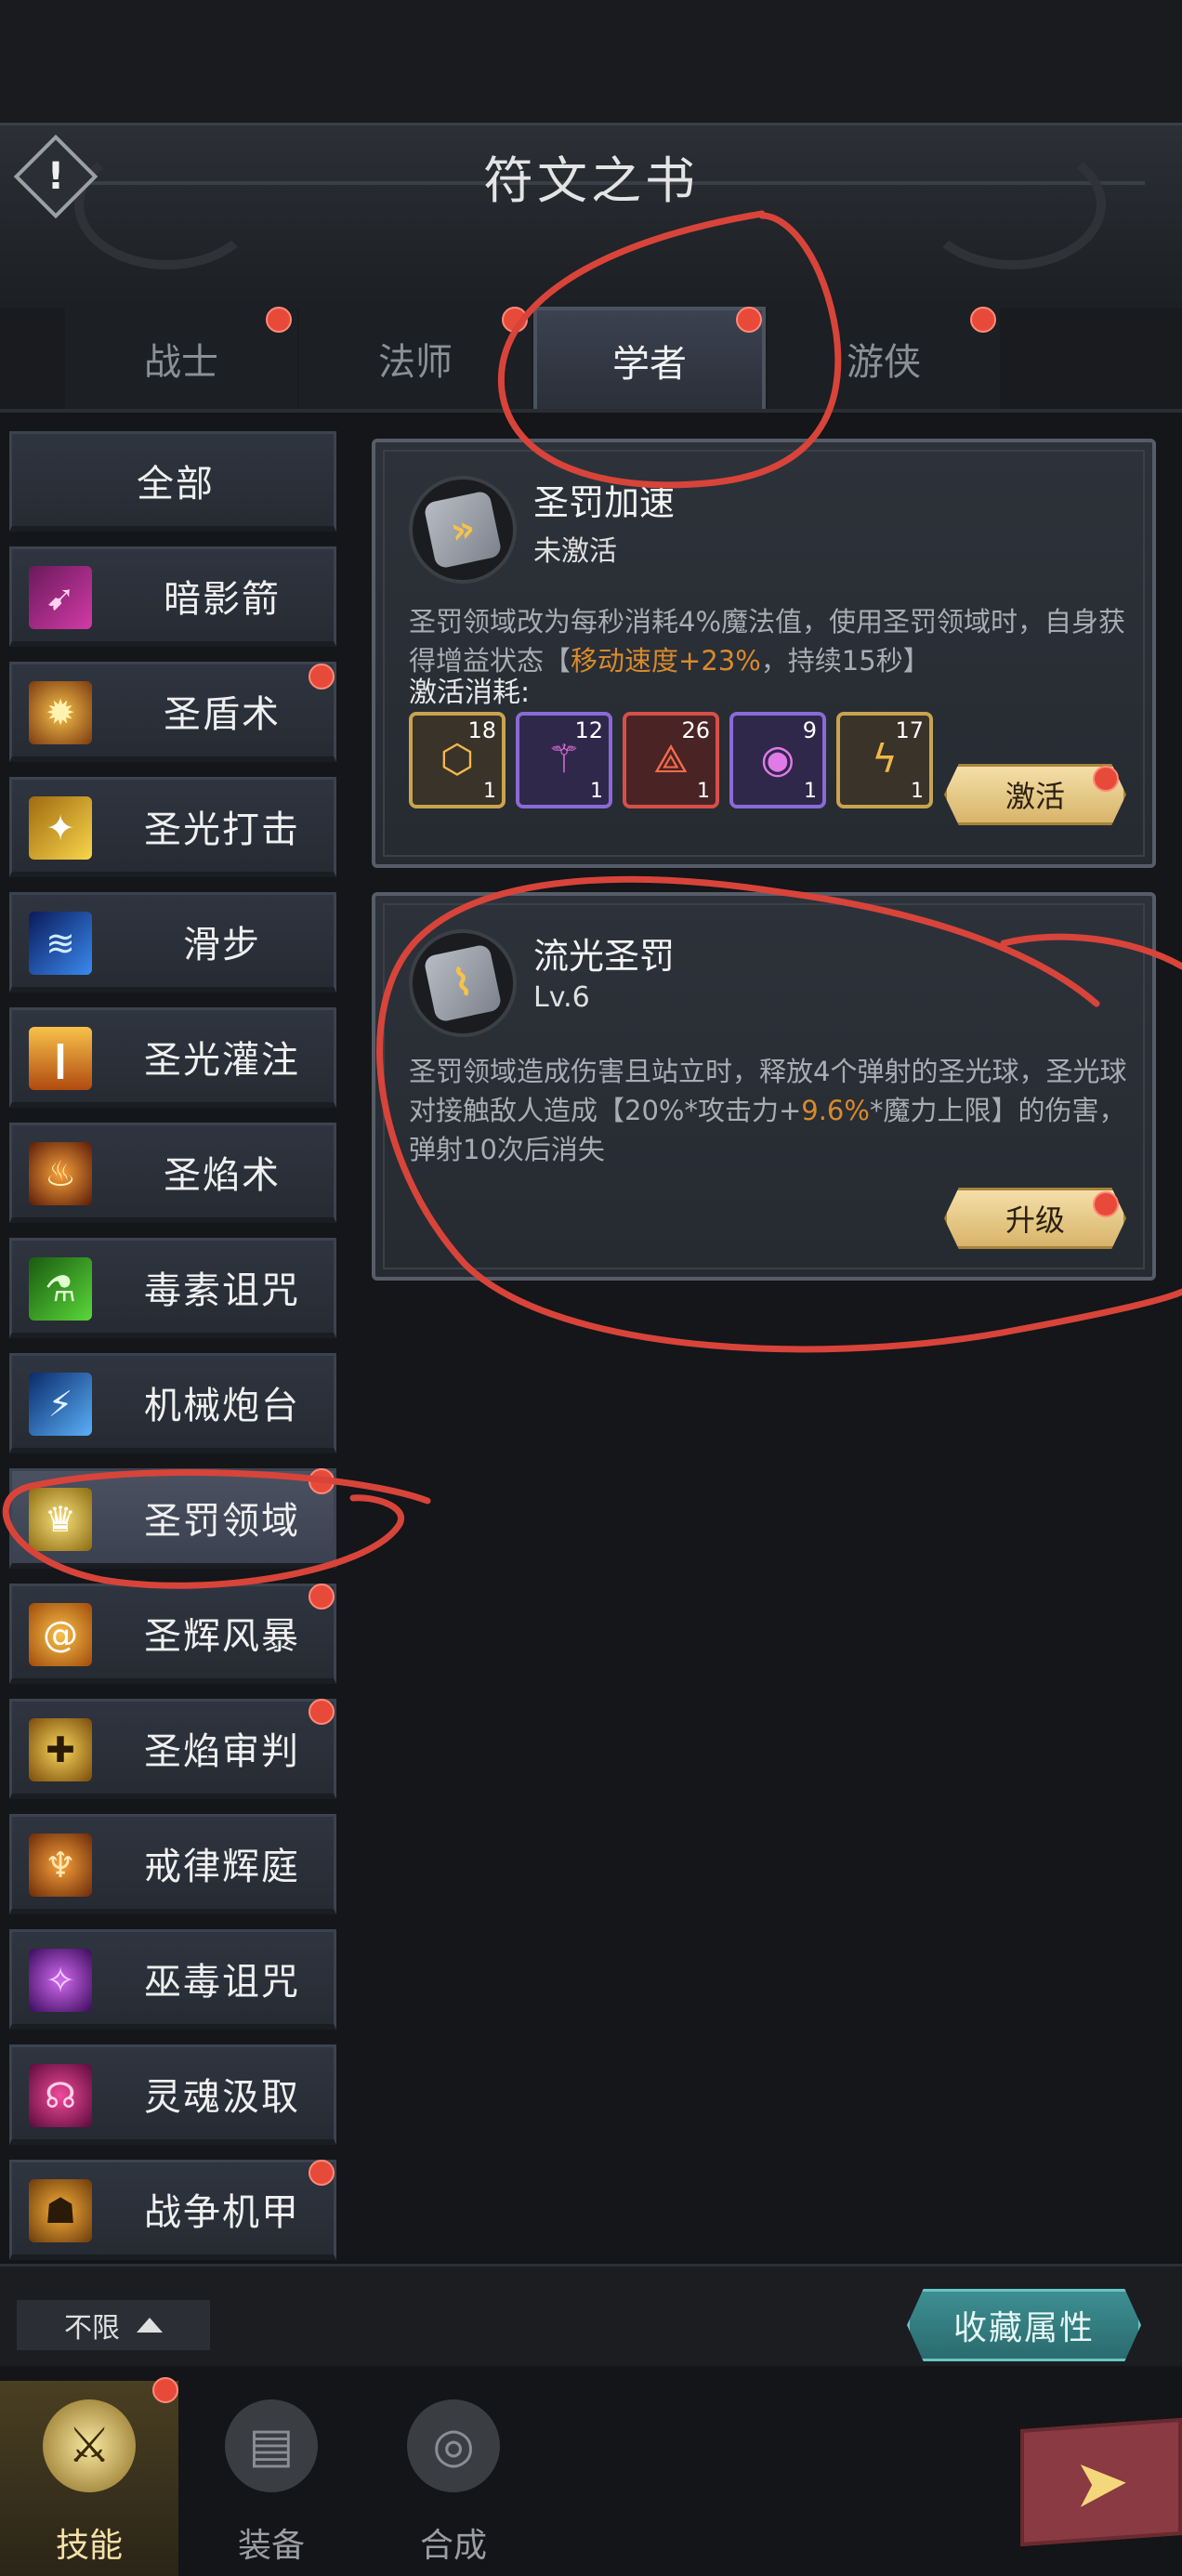 The image size is (1182, 2576). Describe the element at coordinates (271, 2445) in the screenshot. I see `equipment-icon: ▤` at that location.